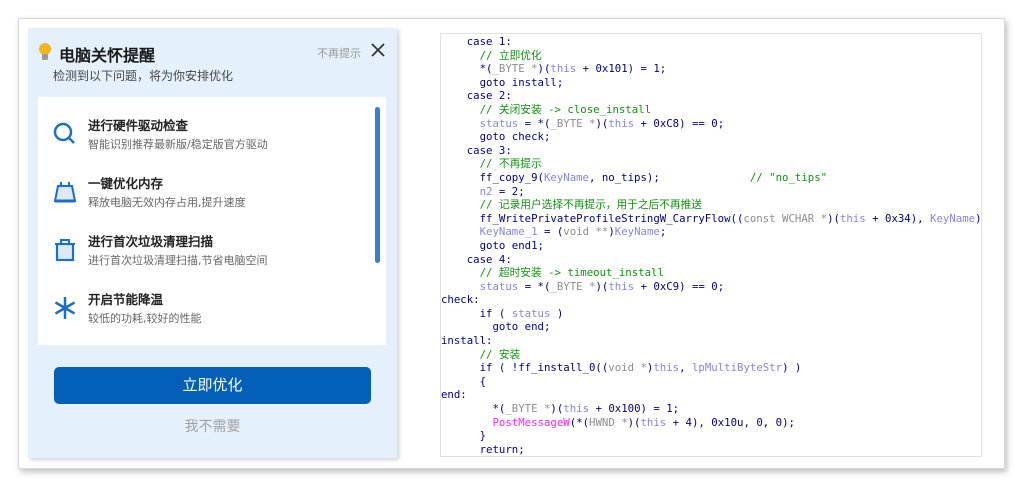  I want to click on code-token: void **, so click(586, 232).